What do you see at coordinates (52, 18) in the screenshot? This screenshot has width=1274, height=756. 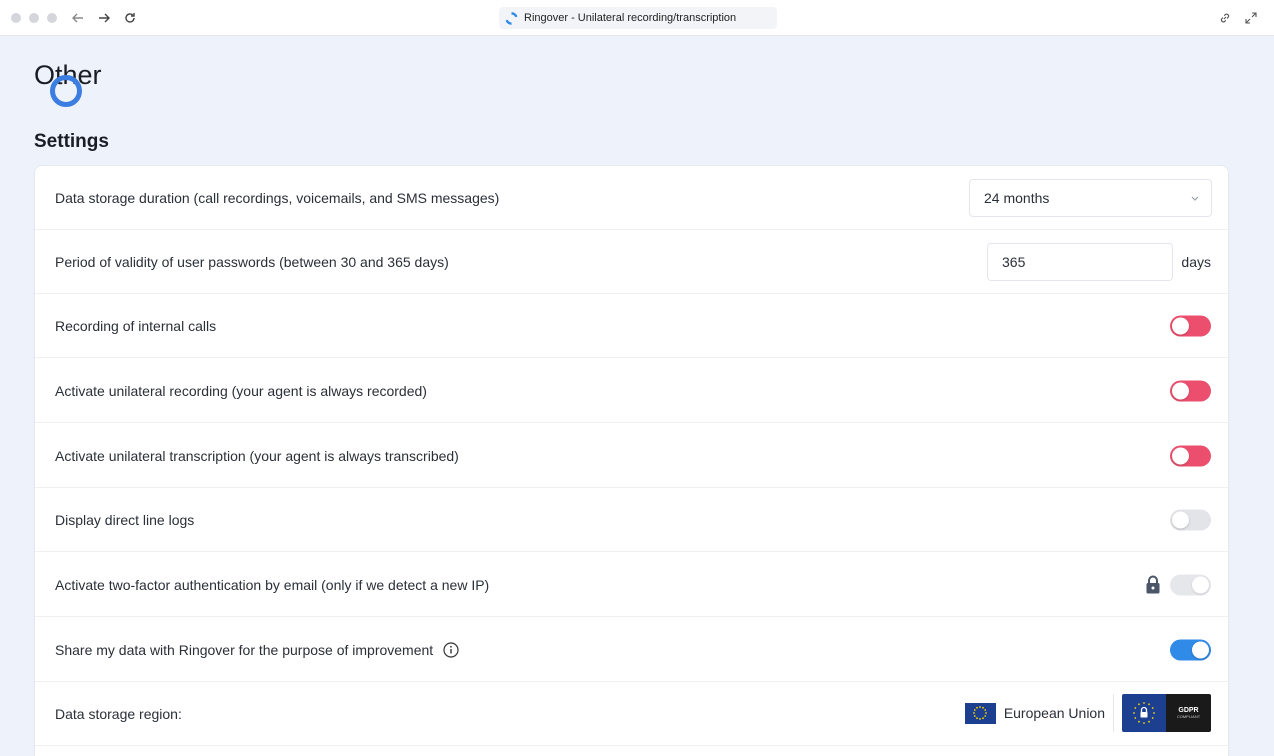 I see `window-maximize-dot` at bounding box center [52, 18].